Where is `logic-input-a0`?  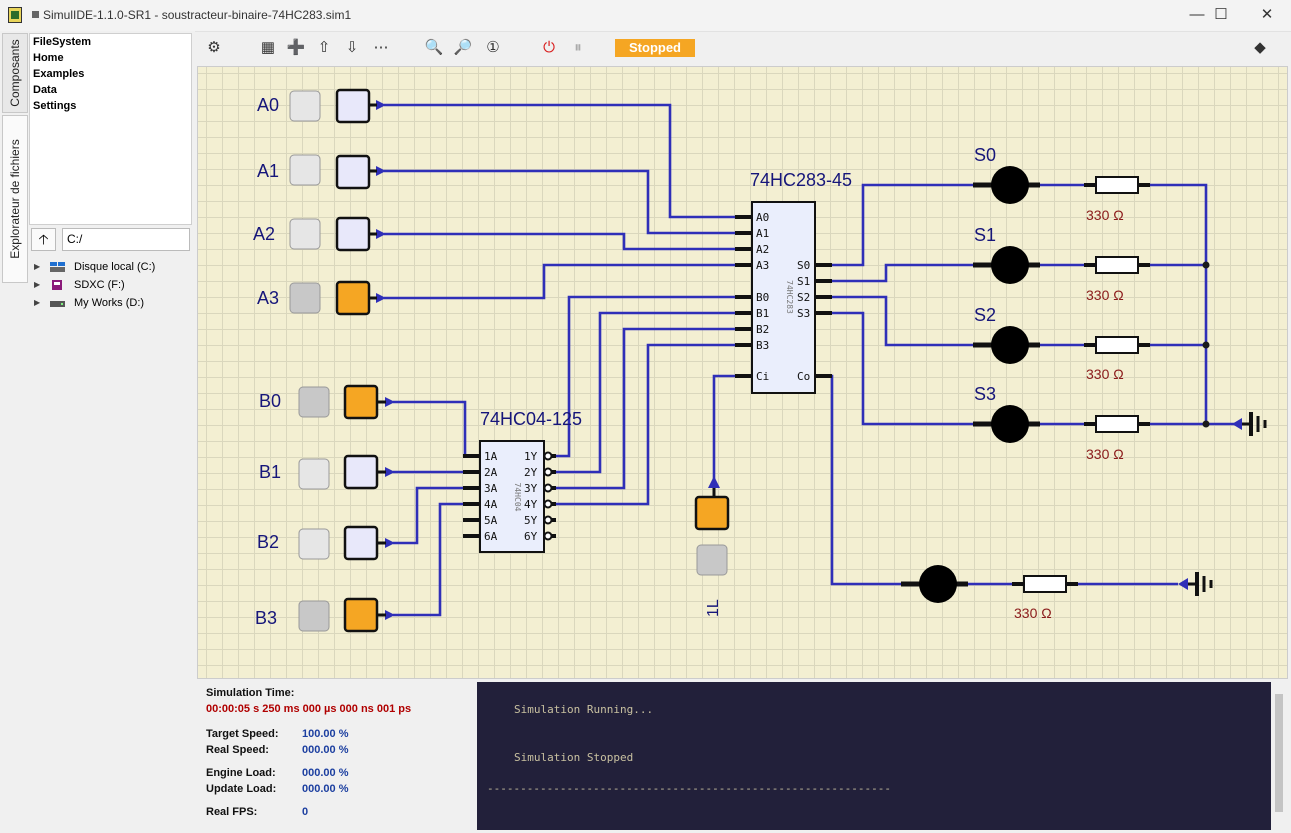
logic-input-a0 is located at coordinates (353, 106).